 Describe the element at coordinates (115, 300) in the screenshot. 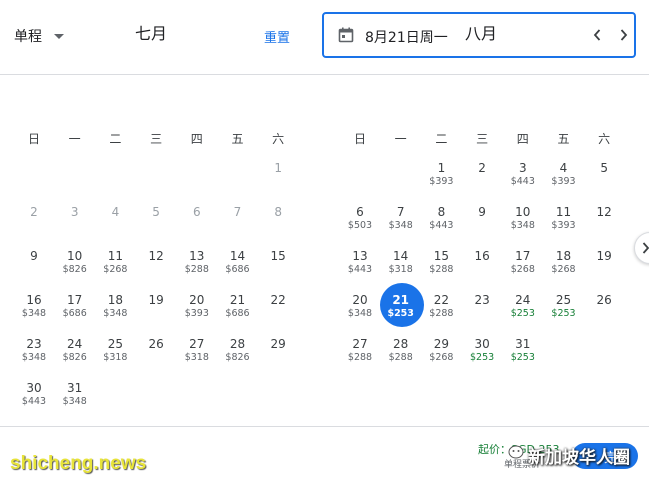

I see `day-number: 18` at that location.